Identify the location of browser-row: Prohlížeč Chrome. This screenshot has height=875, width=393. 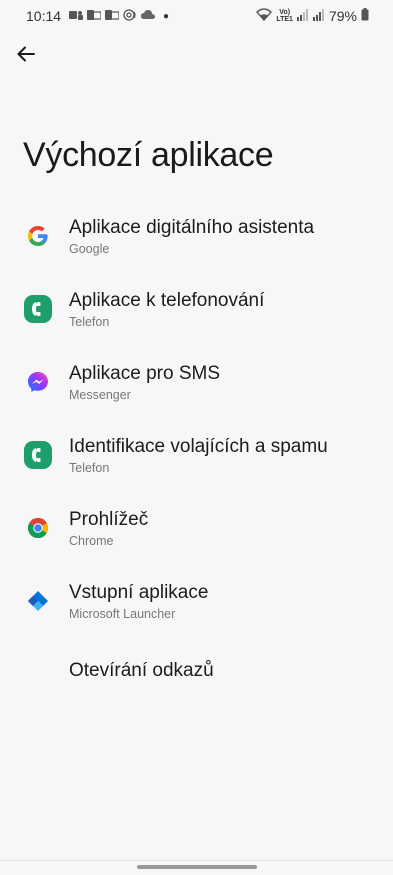
(196, 528).